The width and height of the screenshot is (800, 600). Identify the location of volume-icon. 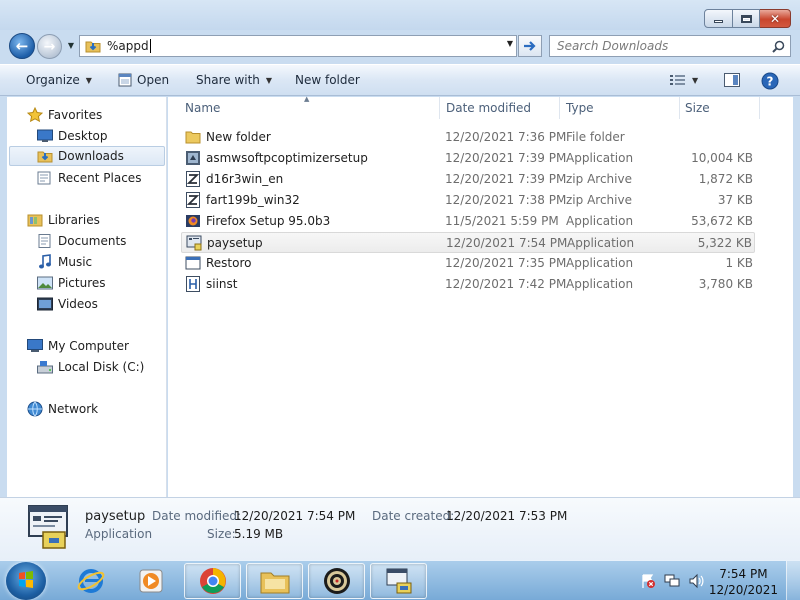
(696, 581).